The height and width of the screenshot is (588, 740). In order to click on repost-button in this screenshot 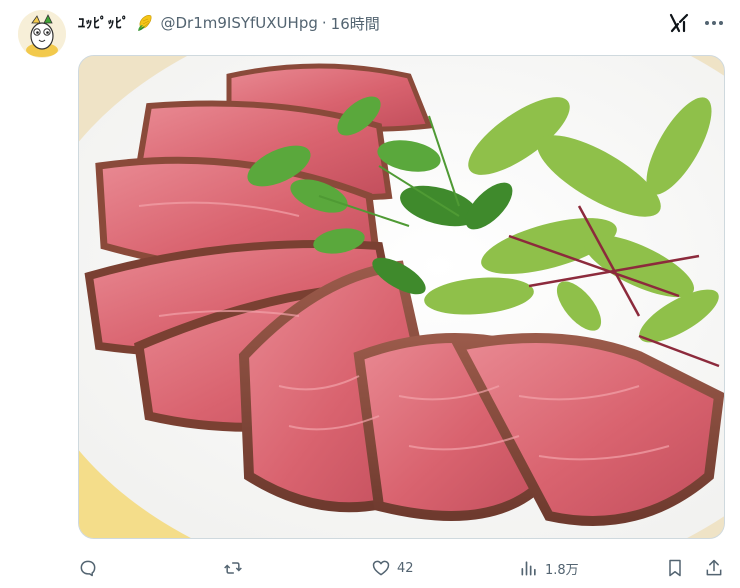, I will do `click(236, 568)`.